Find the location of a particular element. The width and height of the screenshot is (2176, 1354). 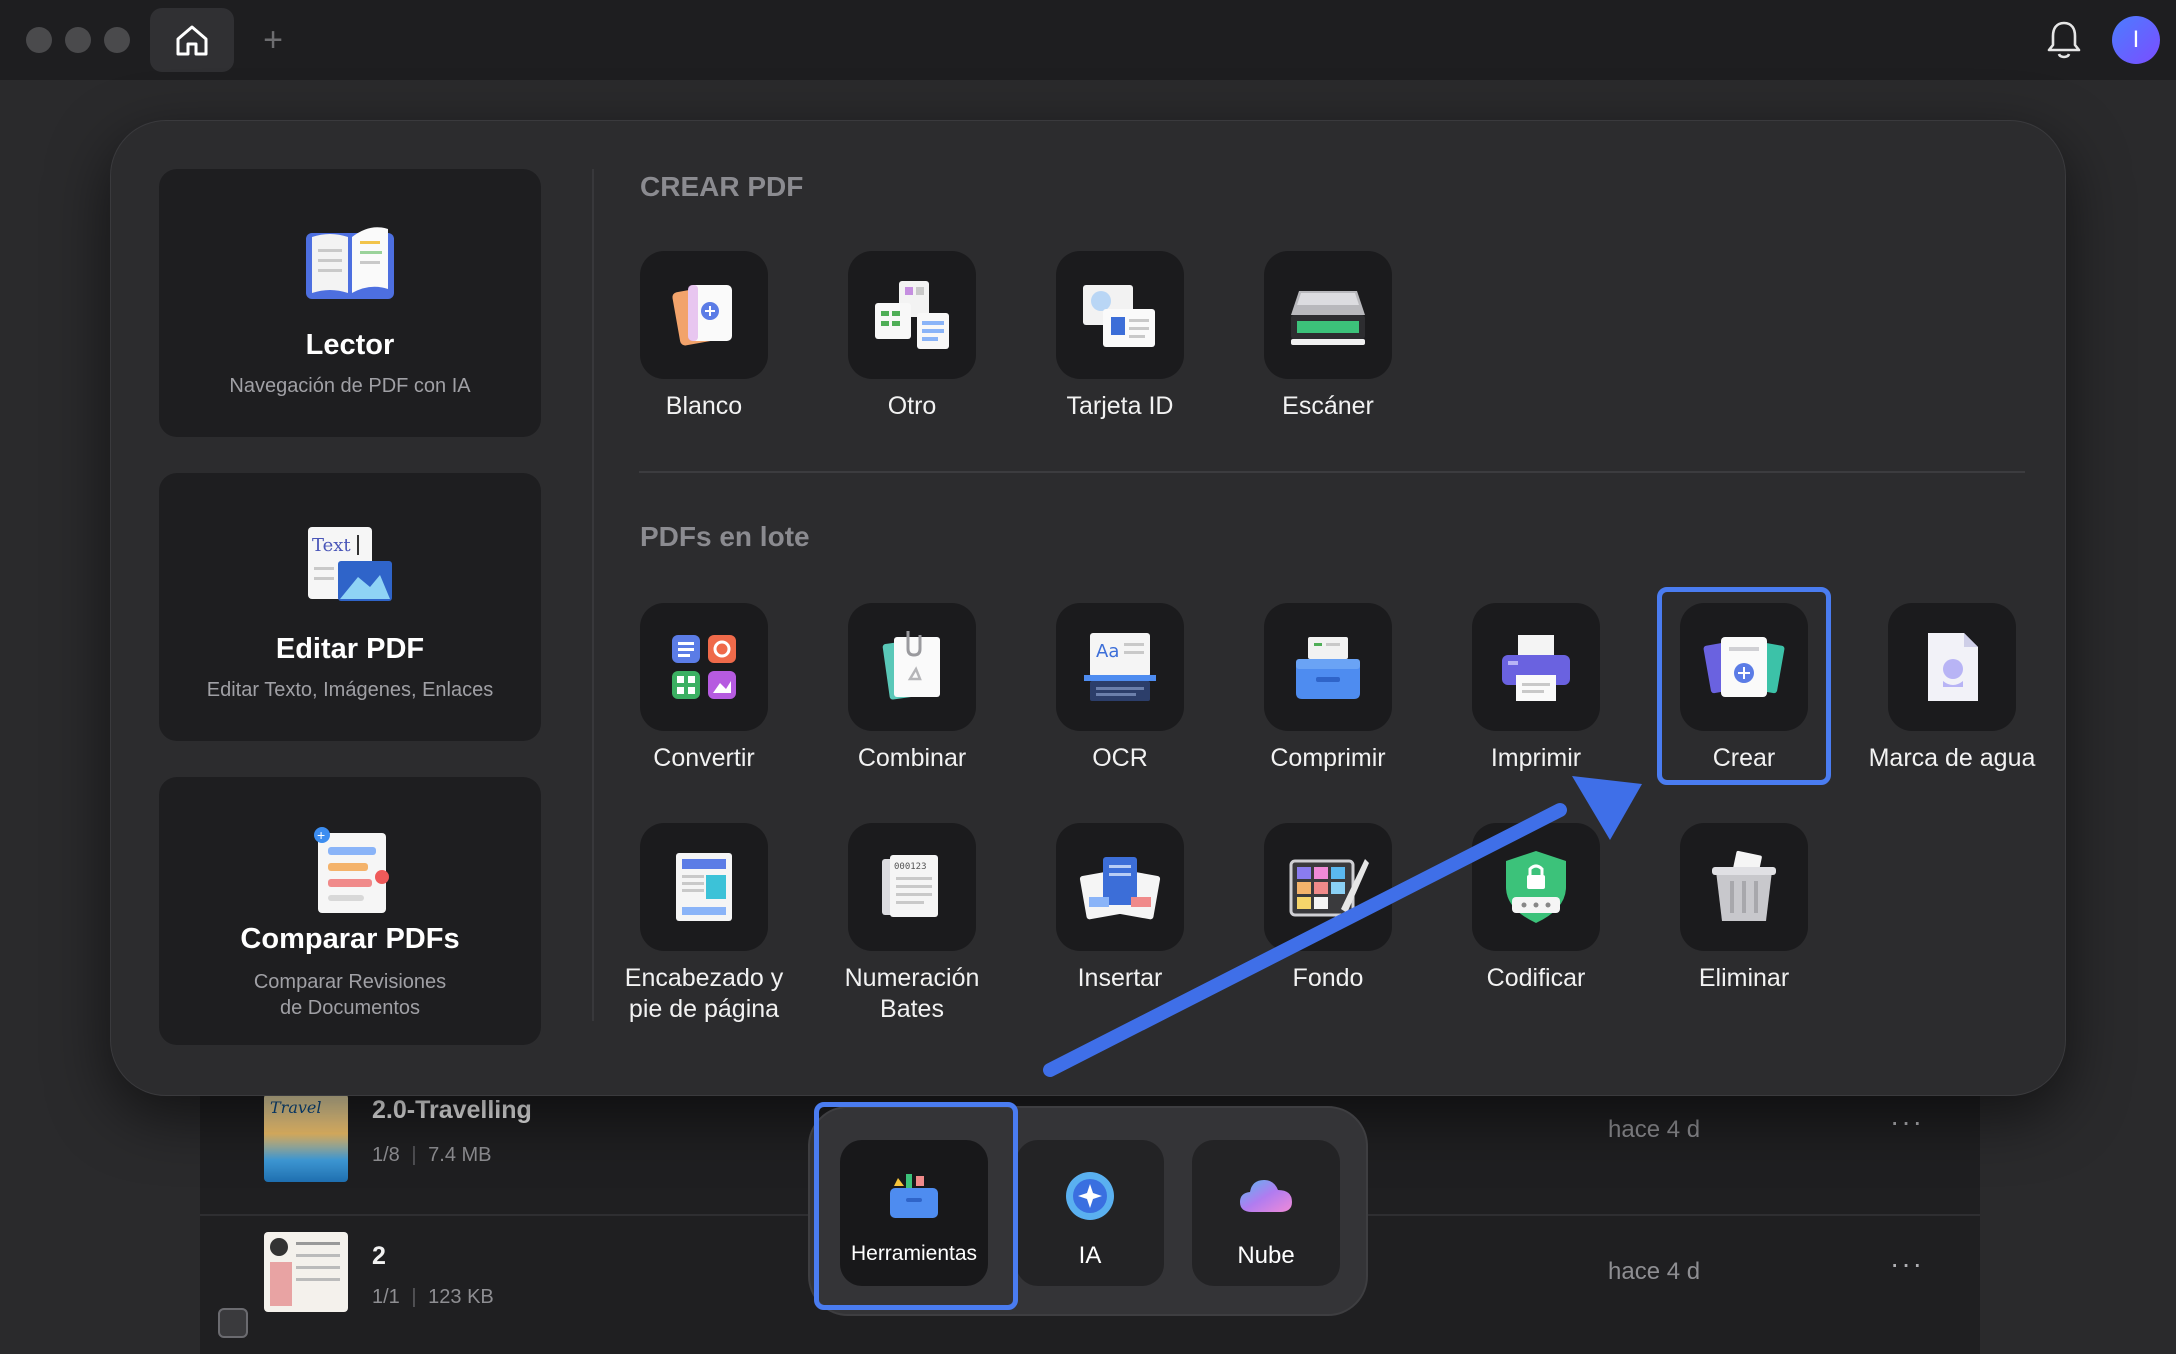

encrypt-shield-icon is located at coordinates (1536, 887).